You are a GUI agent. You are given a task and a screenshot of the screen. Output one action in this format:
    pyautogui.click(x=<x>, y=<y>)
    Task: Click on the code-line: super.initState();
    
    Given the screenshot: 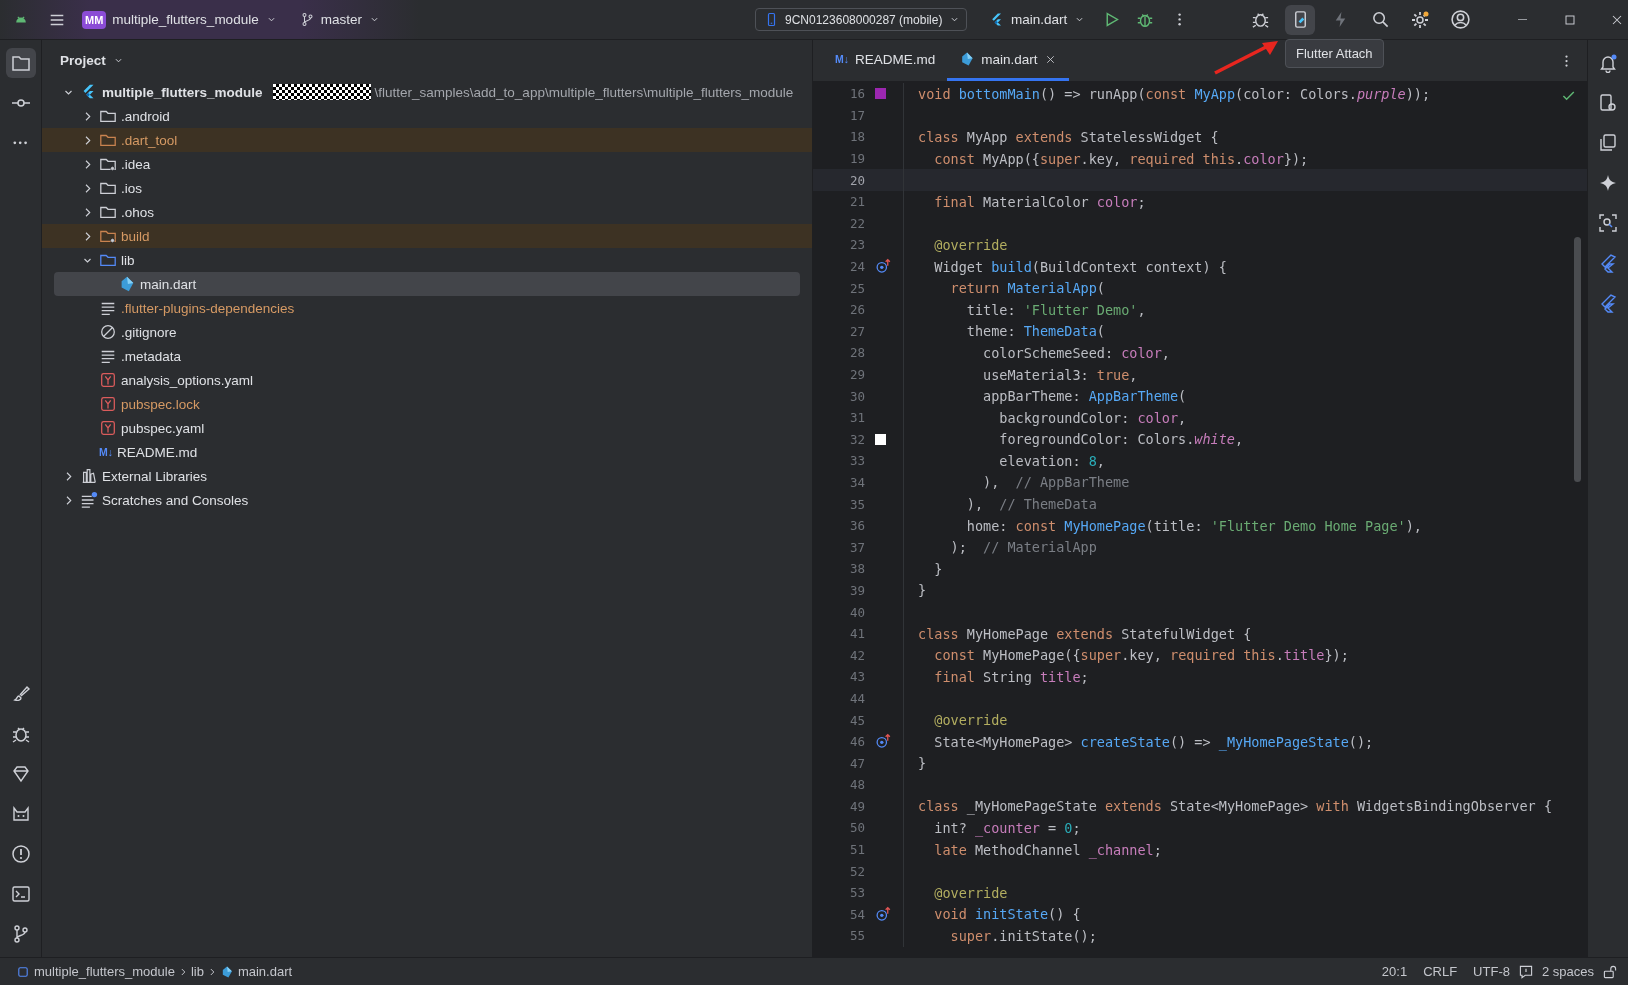 What is the action you would take?
    pyautogui.click(x=1023, y=935)
    